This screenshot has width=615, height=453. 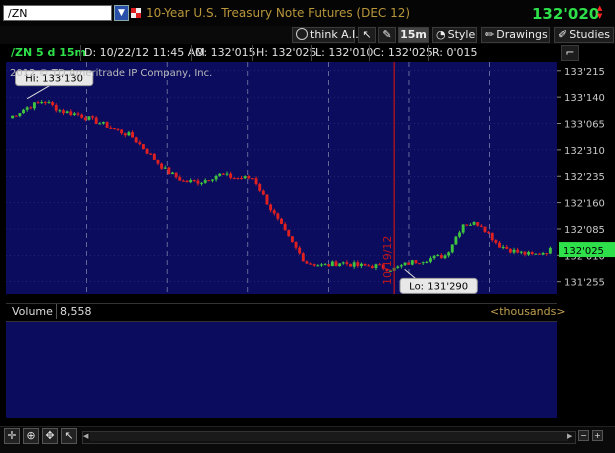 I want to click on zoom-icon: ⊕, so click(x=31, y=435).